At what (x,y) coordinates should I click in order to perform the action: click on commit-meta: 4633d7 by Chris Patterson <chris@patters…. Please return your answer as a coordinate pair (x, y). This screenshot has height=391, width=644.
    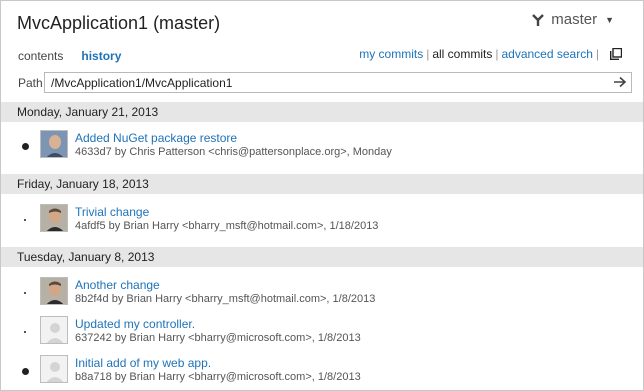
    Looking at the image, I should click on (233, 152).